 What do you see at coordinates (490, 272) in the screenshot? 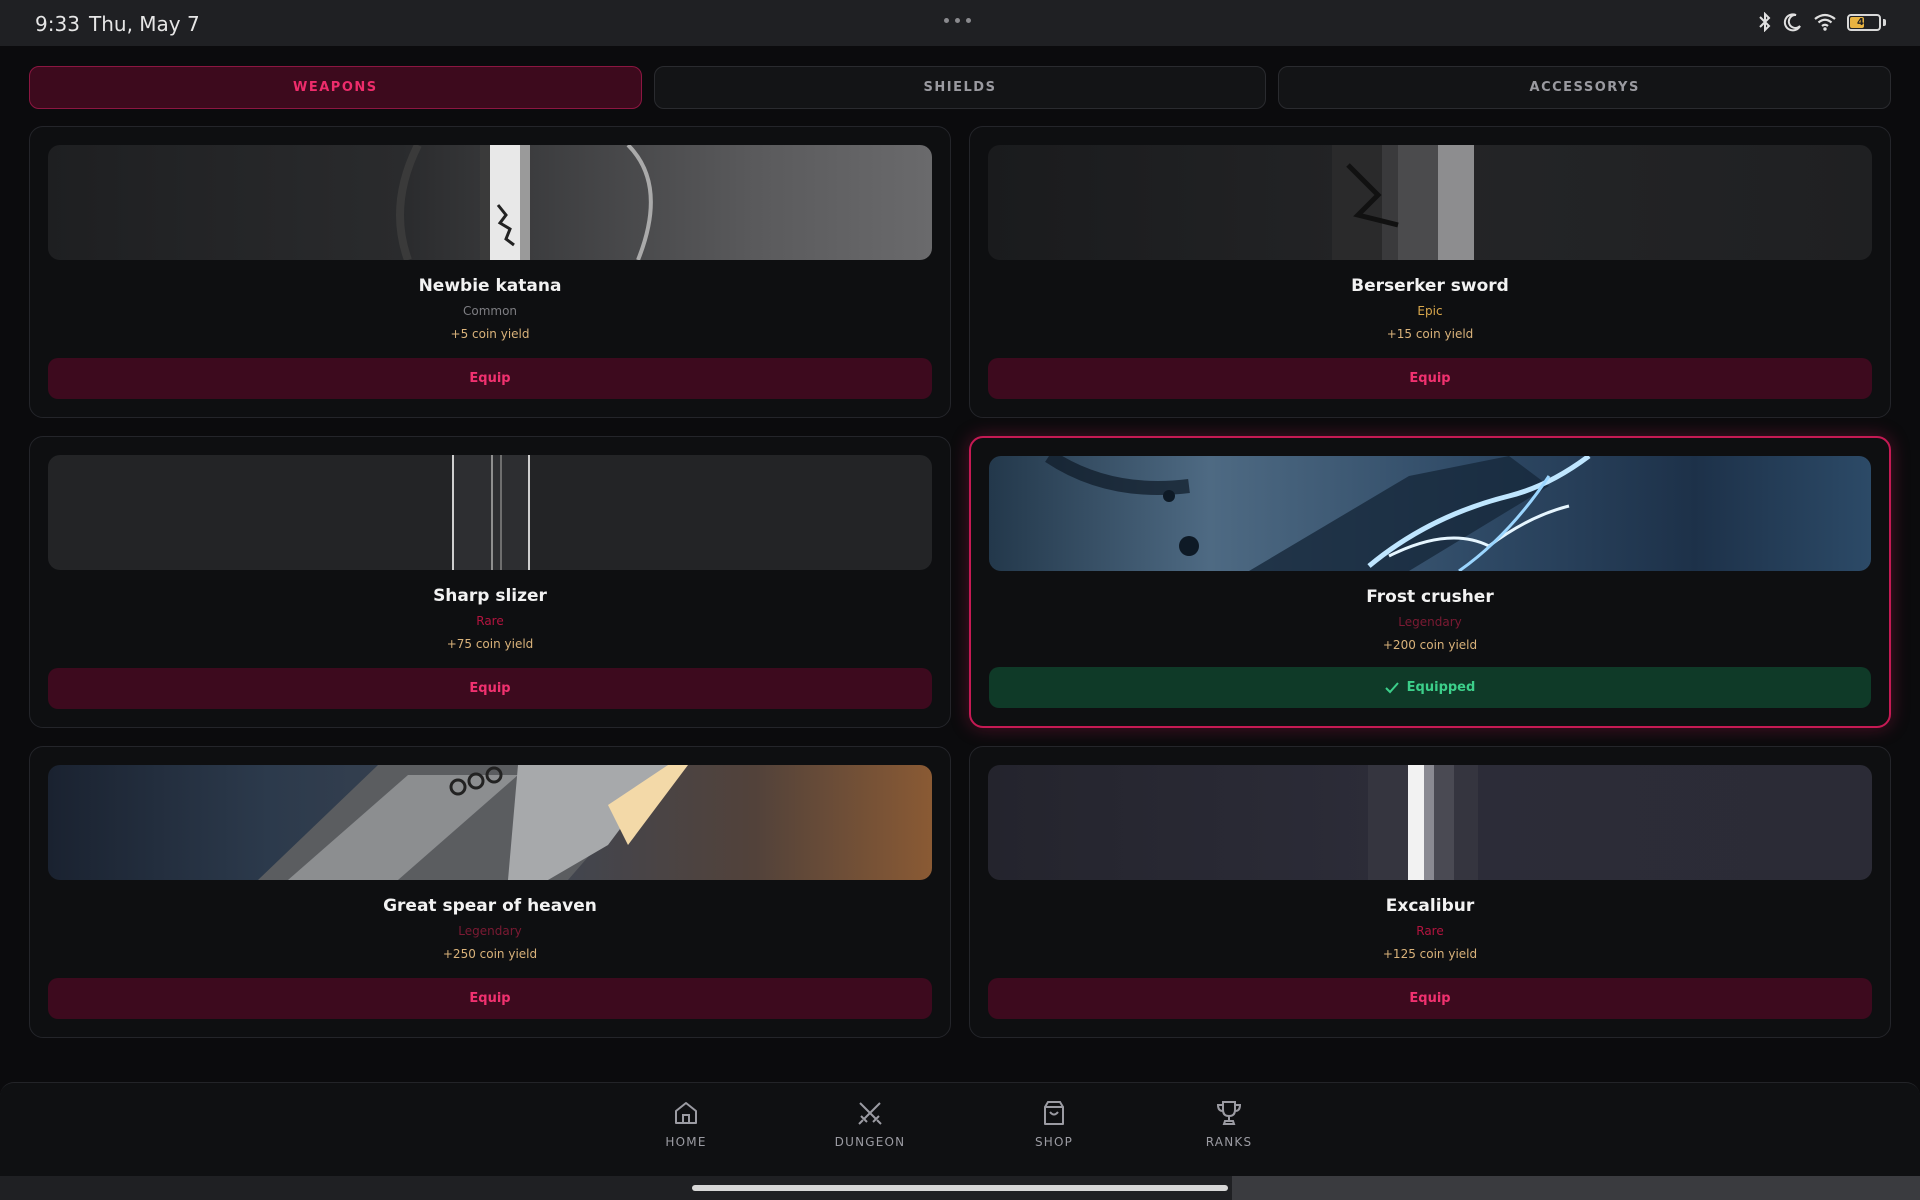
I see `item-card-newbie-katana: Newbie katana Common +5 coin yield Equip` at bounding box center [490, 272].